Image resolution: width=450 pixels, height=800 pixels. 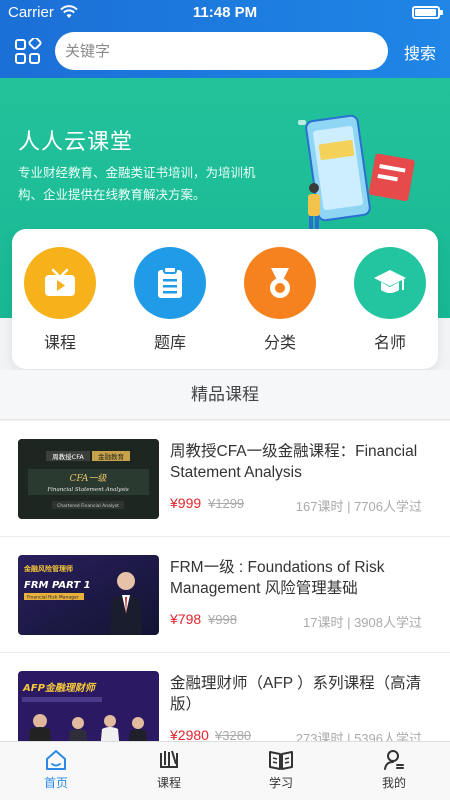 I want to click on top-bar: Carrier 11:48 PM 搜索, so click(x=225, y=39).